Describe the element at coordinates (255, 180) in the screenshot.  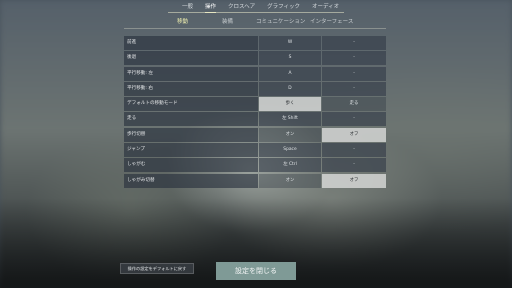
I see `table-row: しゃがみ切替 オン オフ` at that location.